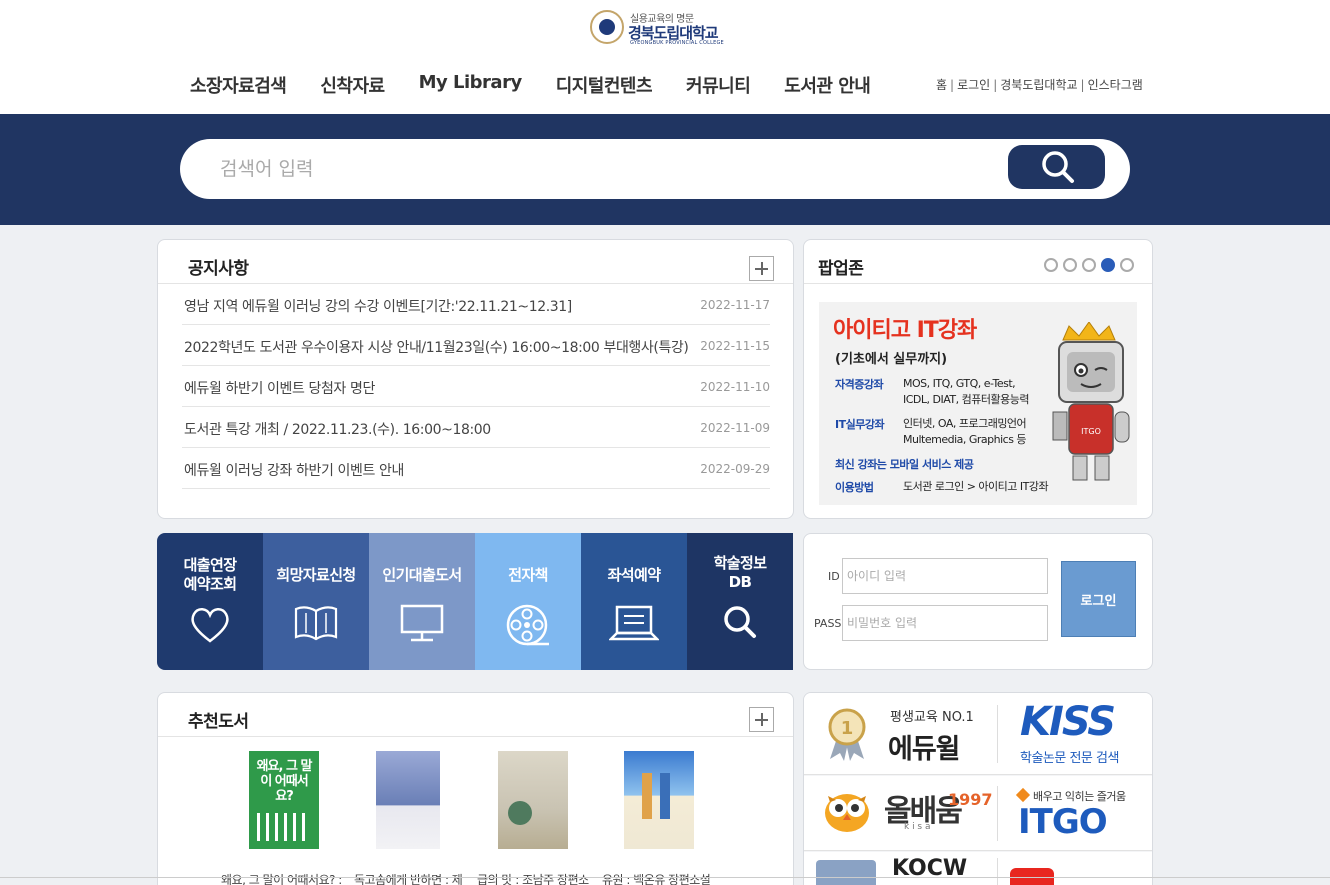  Describe the element at coordinates (945, 623) in the screenshot. I see `password-input` at that location.